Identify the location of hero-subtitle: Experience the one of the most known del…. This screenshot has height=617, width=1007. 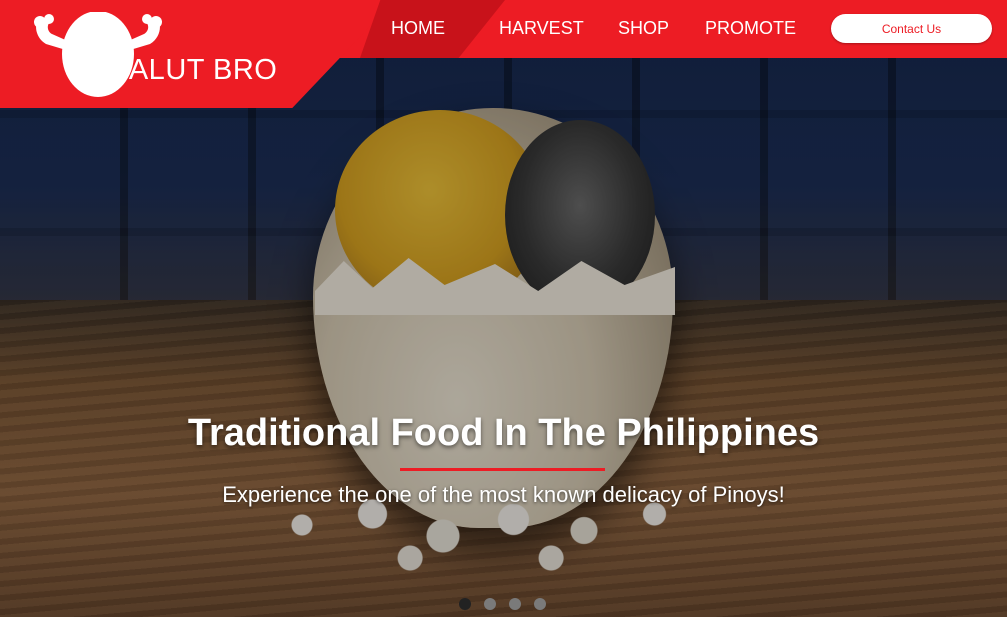
(503, 494).